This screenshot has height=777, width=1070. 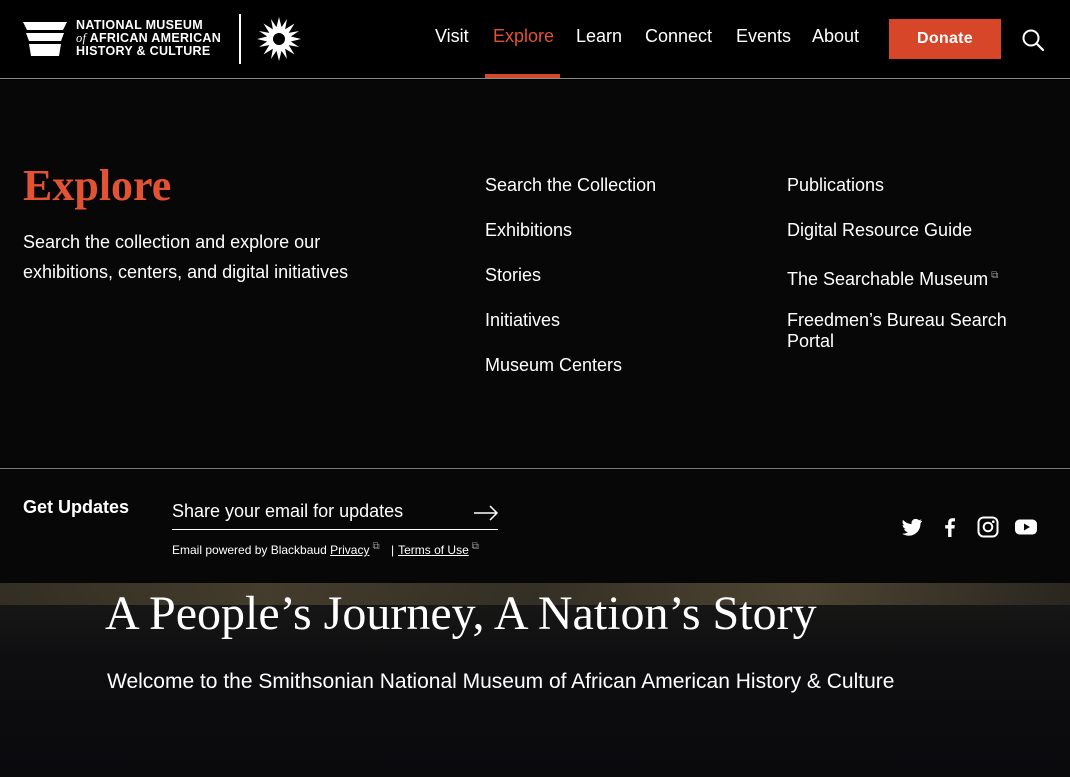 What do you see at coordinates (461, 613) in the screenshot?
I see `hero-title: A People’s Journey, A Nation’s Story` at bounding box center [461, 613].